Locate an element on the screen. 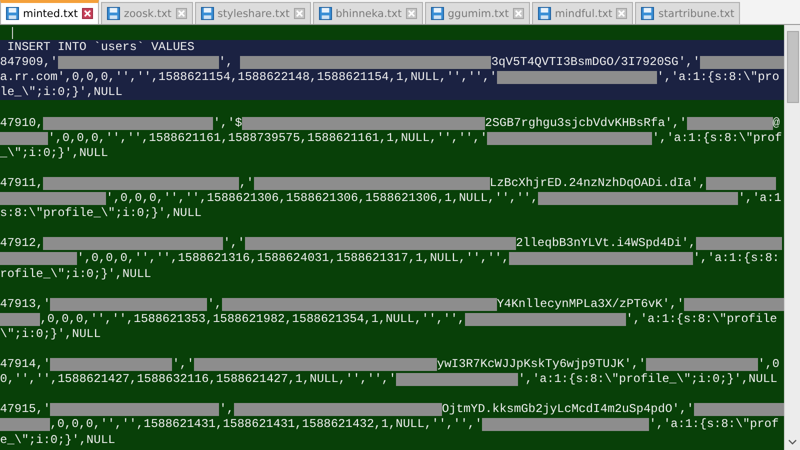 The height and width of the screenshot is (450, 800). text-cursor is located at coordinates (12, 33).